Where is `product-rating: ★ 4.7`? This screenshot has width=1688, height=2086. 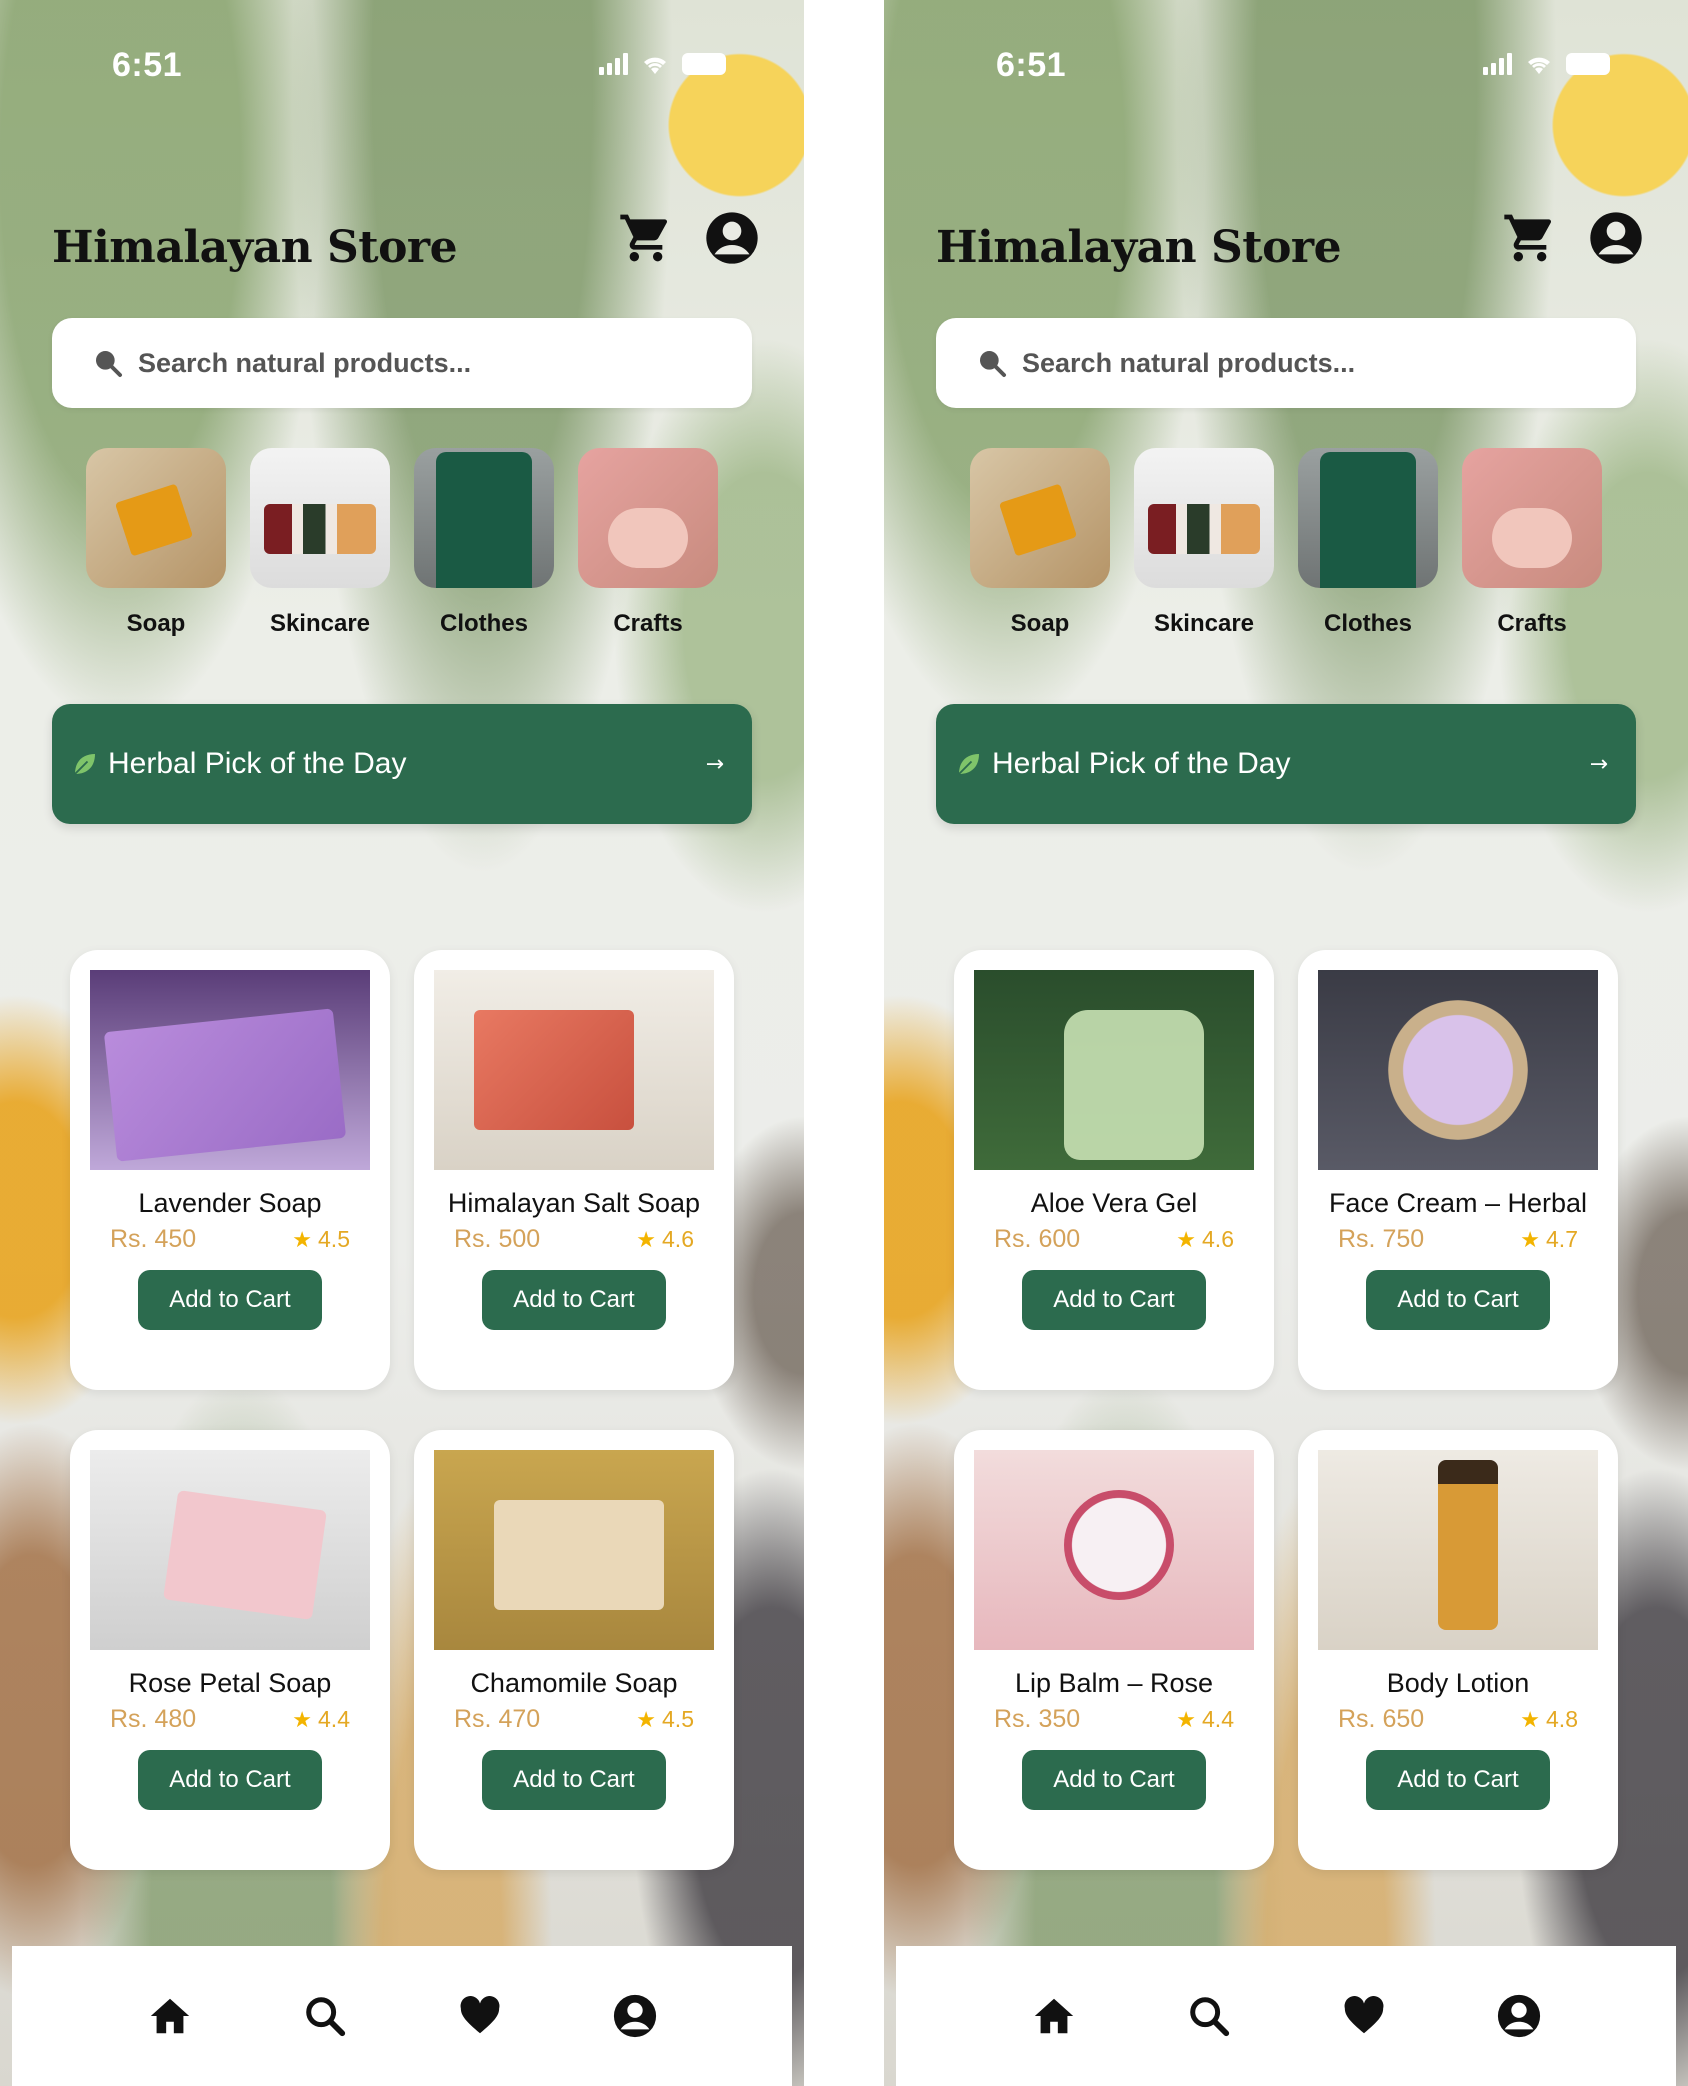
product-rating: ★ 4.7 is located at coordinates (1549, 1239).